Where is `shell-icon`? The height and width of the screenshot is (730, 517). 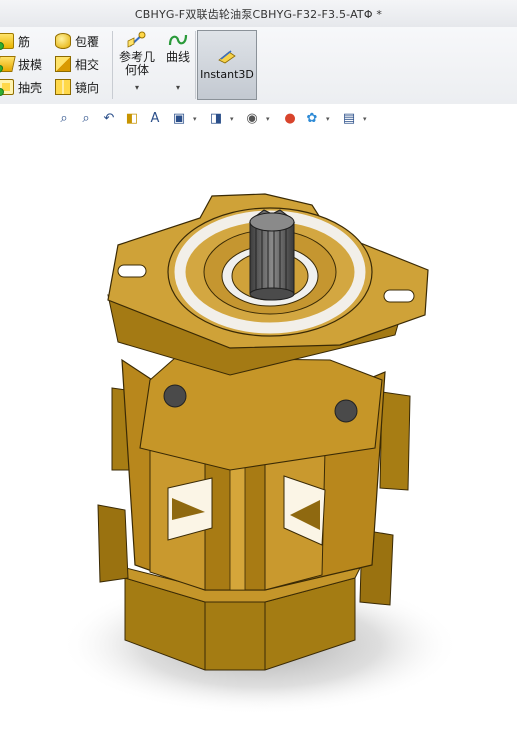
shell-icon is located at coordinates (7, 87).